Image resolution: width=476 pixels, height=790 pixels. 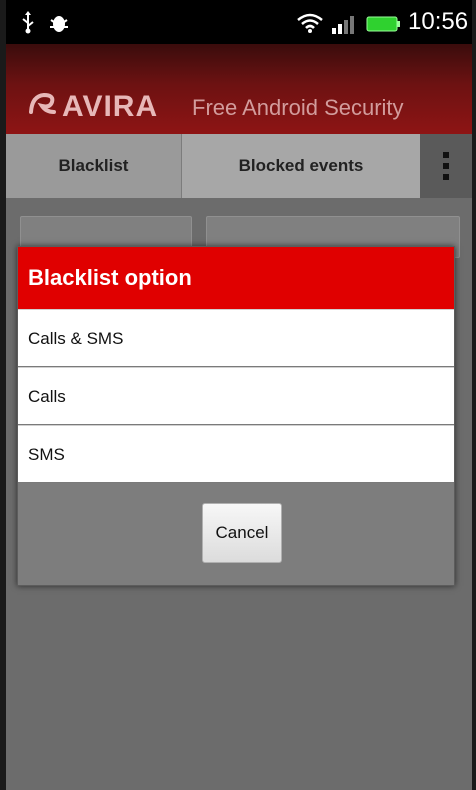 I want to click on overflow-menu-icon, so click(x=446, y=166).